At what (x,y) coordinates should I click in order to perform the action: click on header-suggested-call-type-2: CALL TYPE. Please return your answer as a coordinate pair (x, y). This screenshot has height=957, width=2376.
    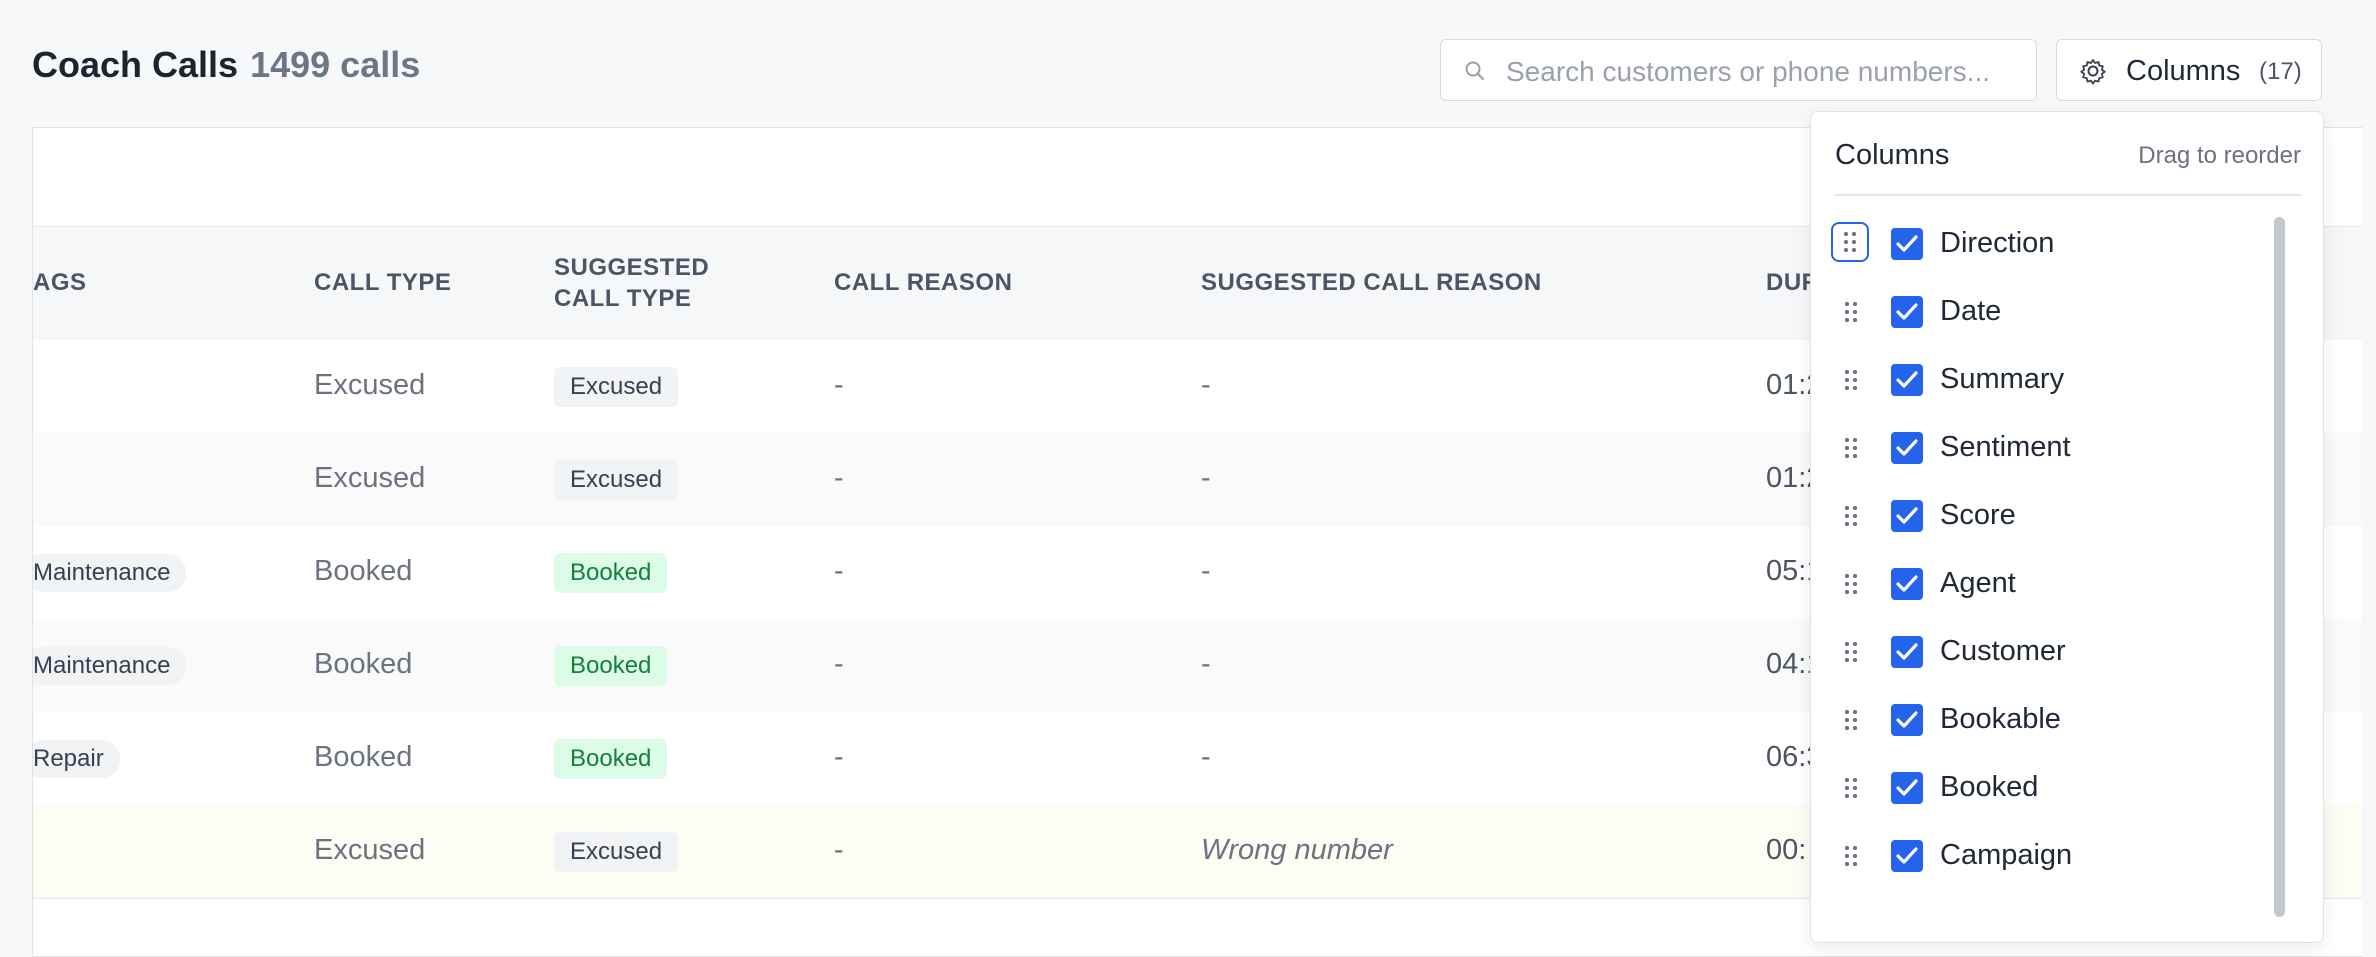
    Looking at the image, I should click on (622, 298).